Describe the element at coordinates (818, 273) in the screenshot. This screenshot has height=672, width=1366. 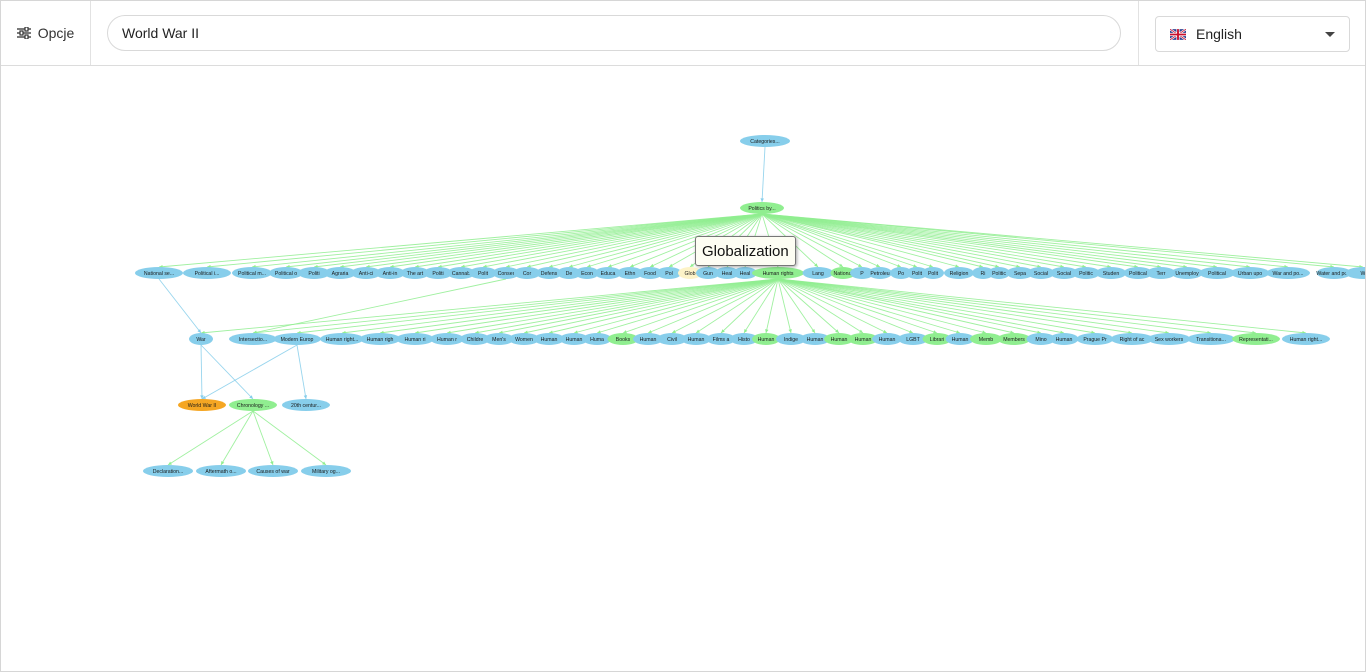
I see `graph-node-lang: Lang` at that location.